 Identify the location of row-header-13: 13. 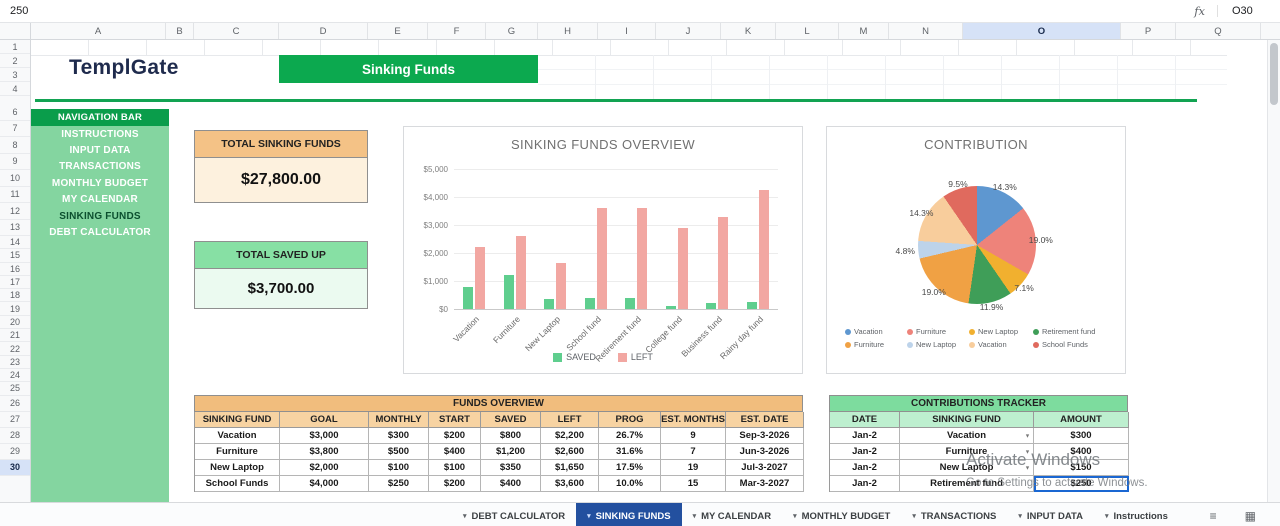
(15, 228).